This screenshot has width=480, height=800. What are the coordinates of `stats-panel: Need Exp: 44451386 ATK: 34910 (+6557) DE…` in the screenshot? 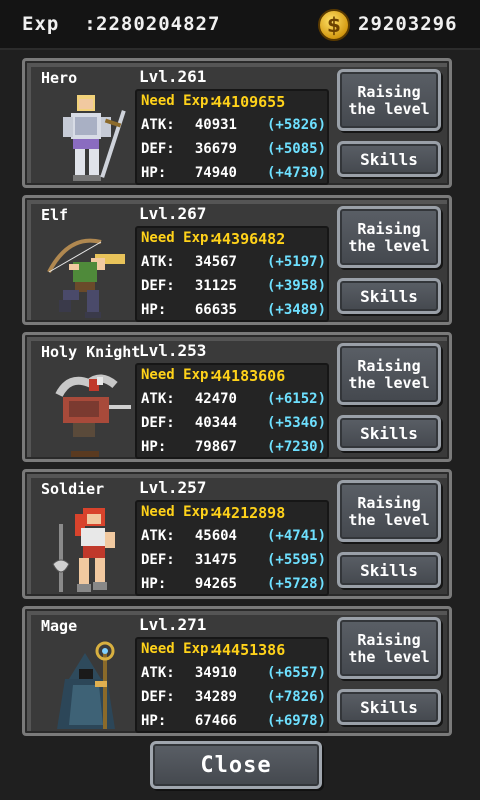 It's located at (232, 685).